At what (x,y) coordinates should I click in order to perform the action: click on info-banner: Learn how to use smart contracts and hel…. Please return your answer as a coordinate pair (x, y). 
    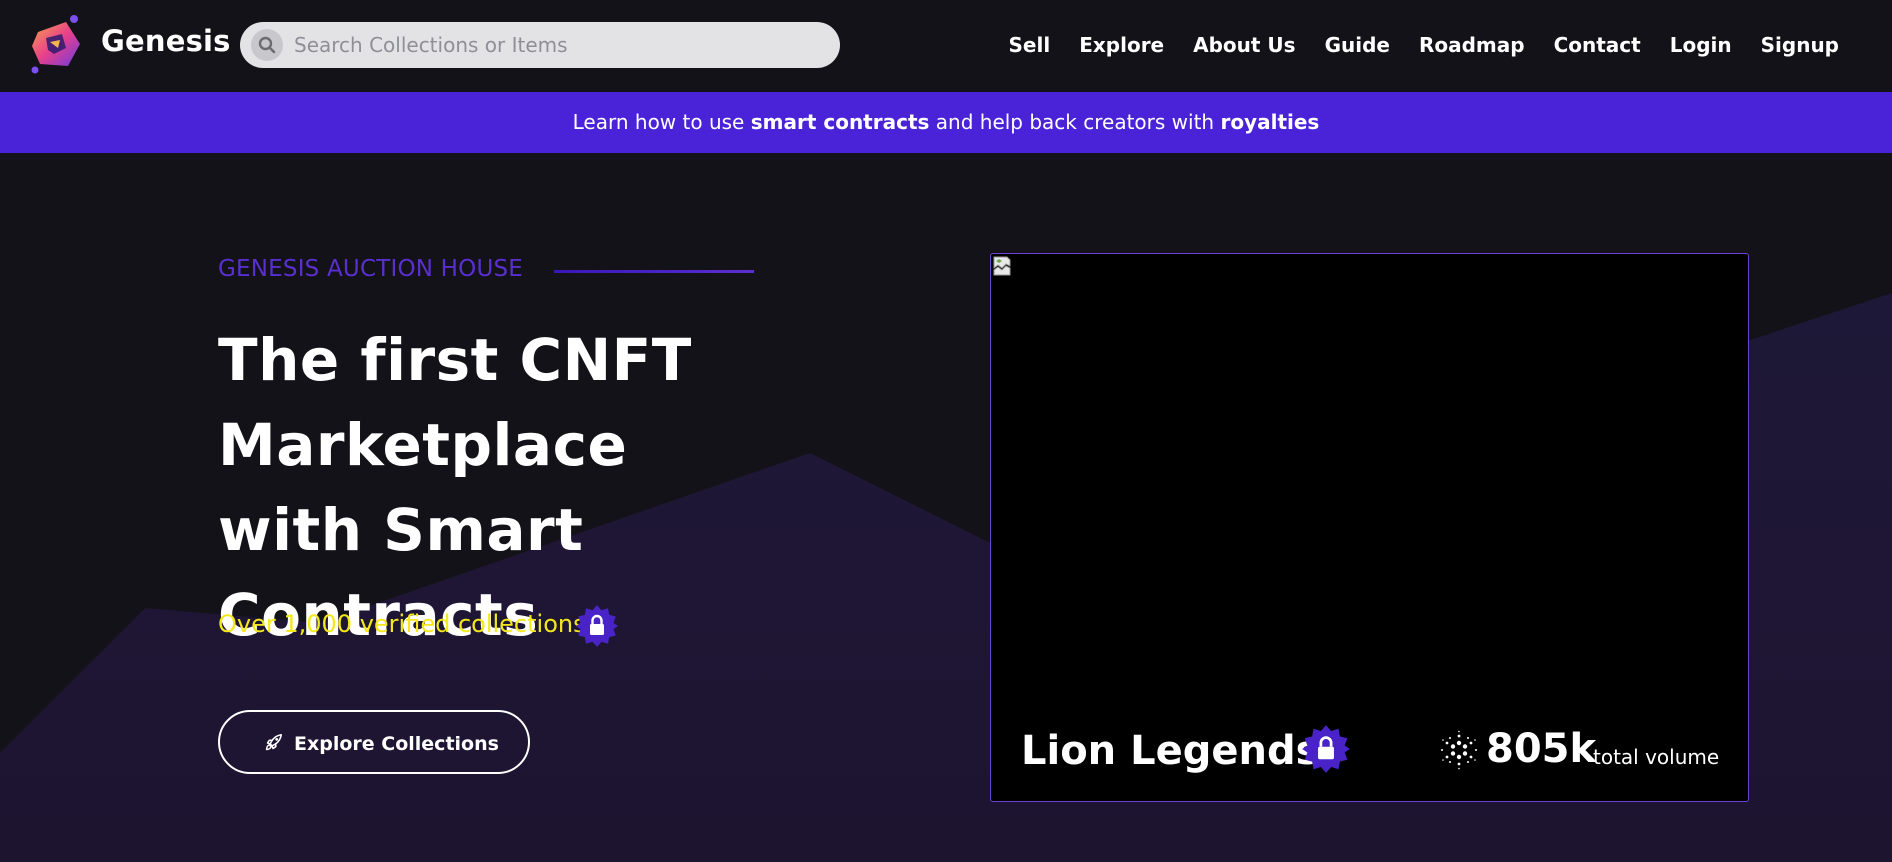
    Looking at the image, I should click on (946, 122).